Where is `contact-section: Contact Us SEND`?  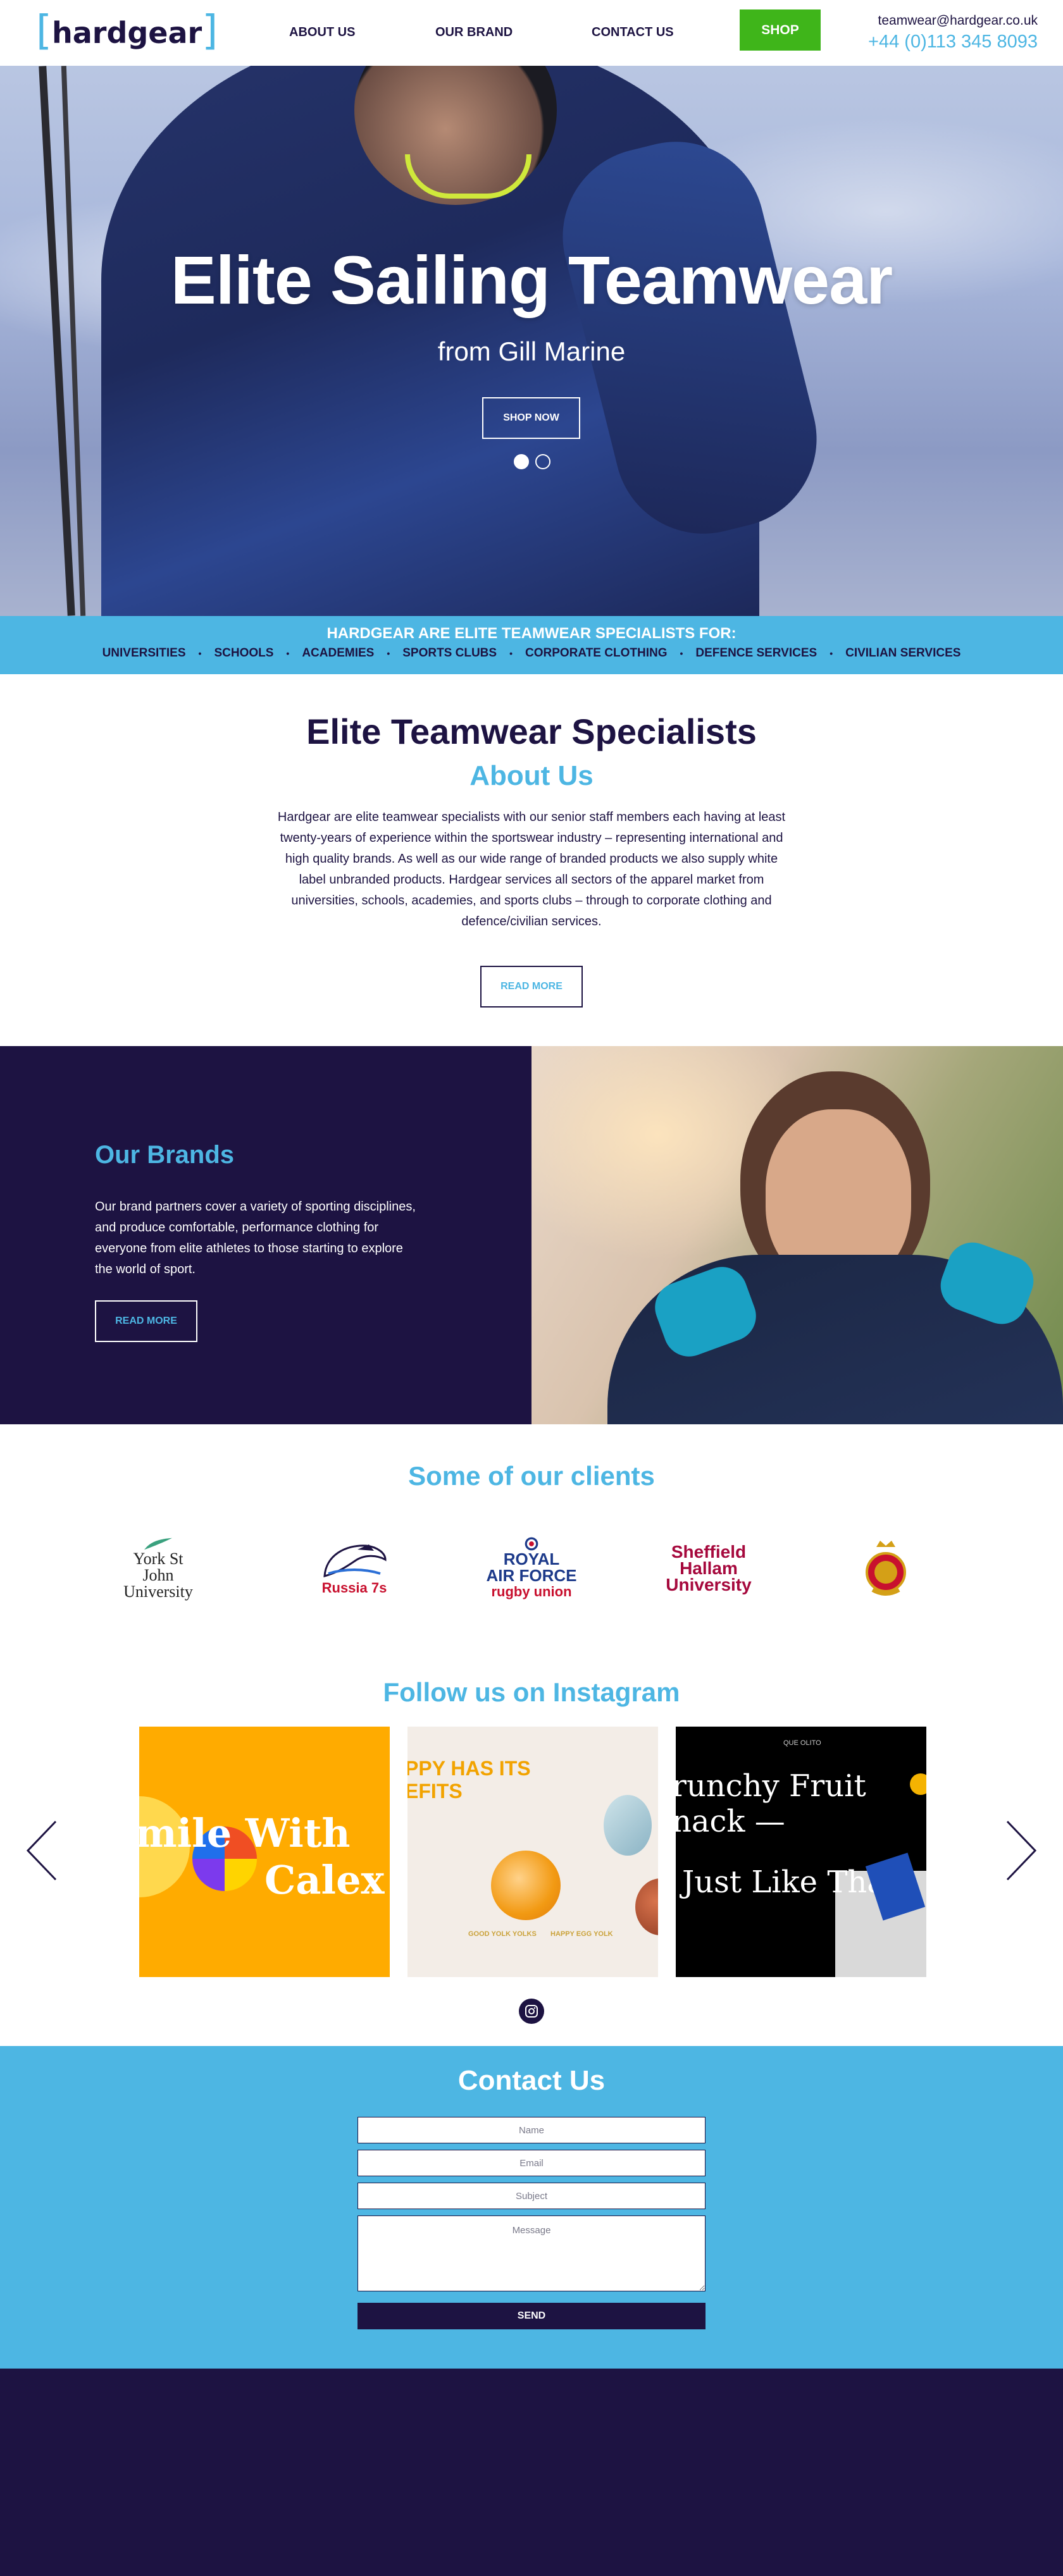 contact-section: Contact Us SEND is located at coordinates (531, 2207).